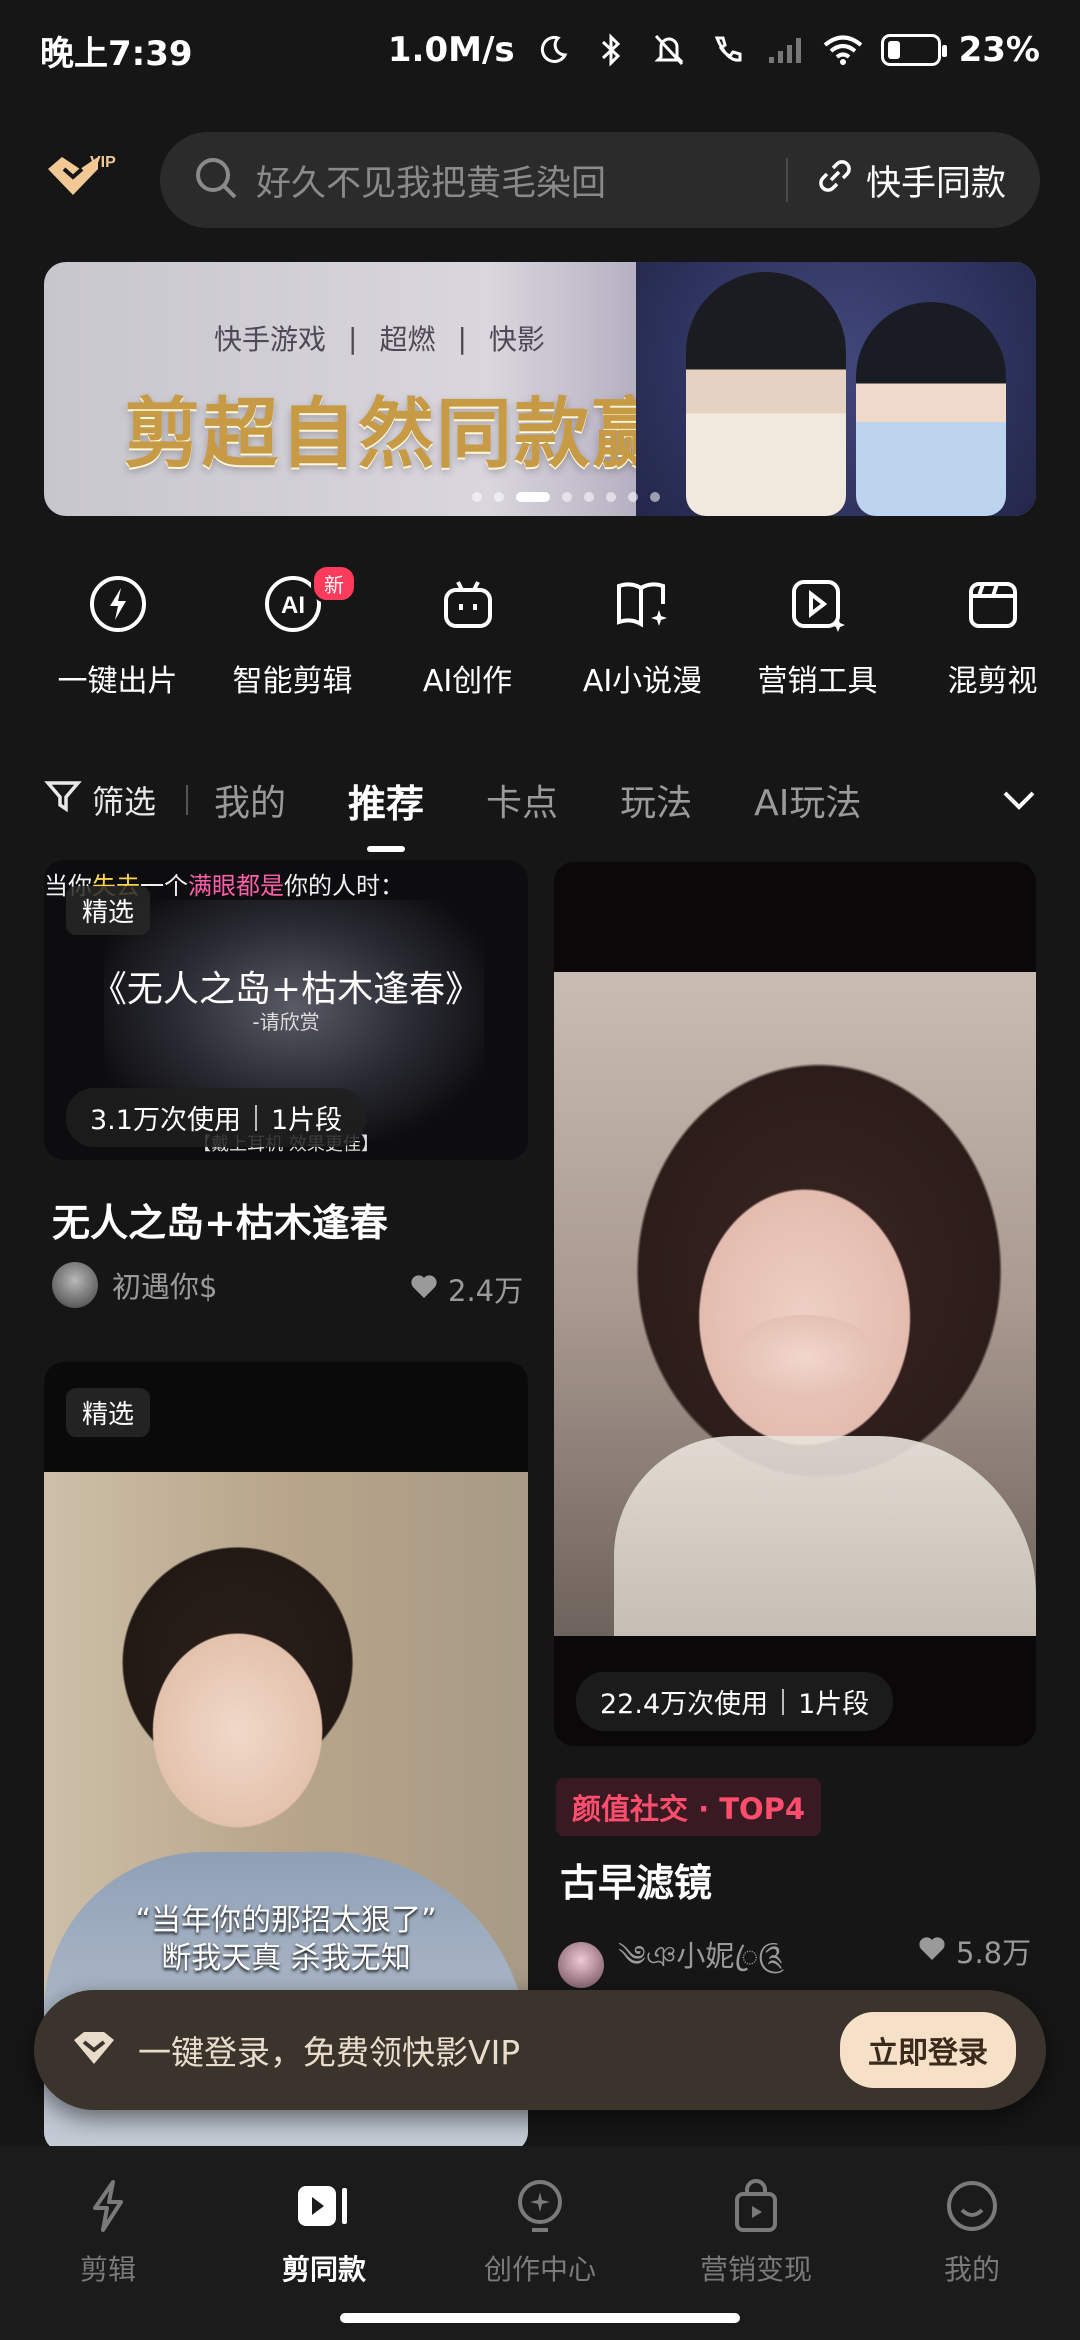 This screenshot has height=2340, width=1080. Describe the element at coordinates (785, 50) in the screenshot. I see `signal-icon` at that location.